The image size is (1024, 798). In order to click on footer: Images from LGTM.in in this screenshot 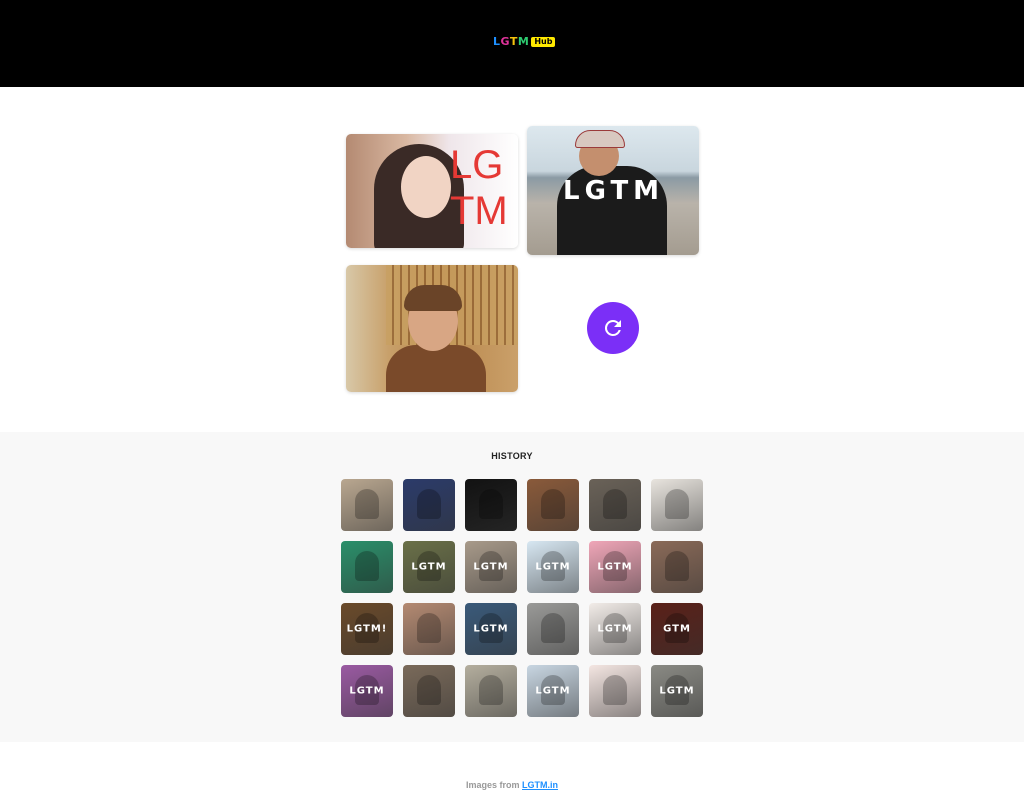, I will do `click(512, 785)`.